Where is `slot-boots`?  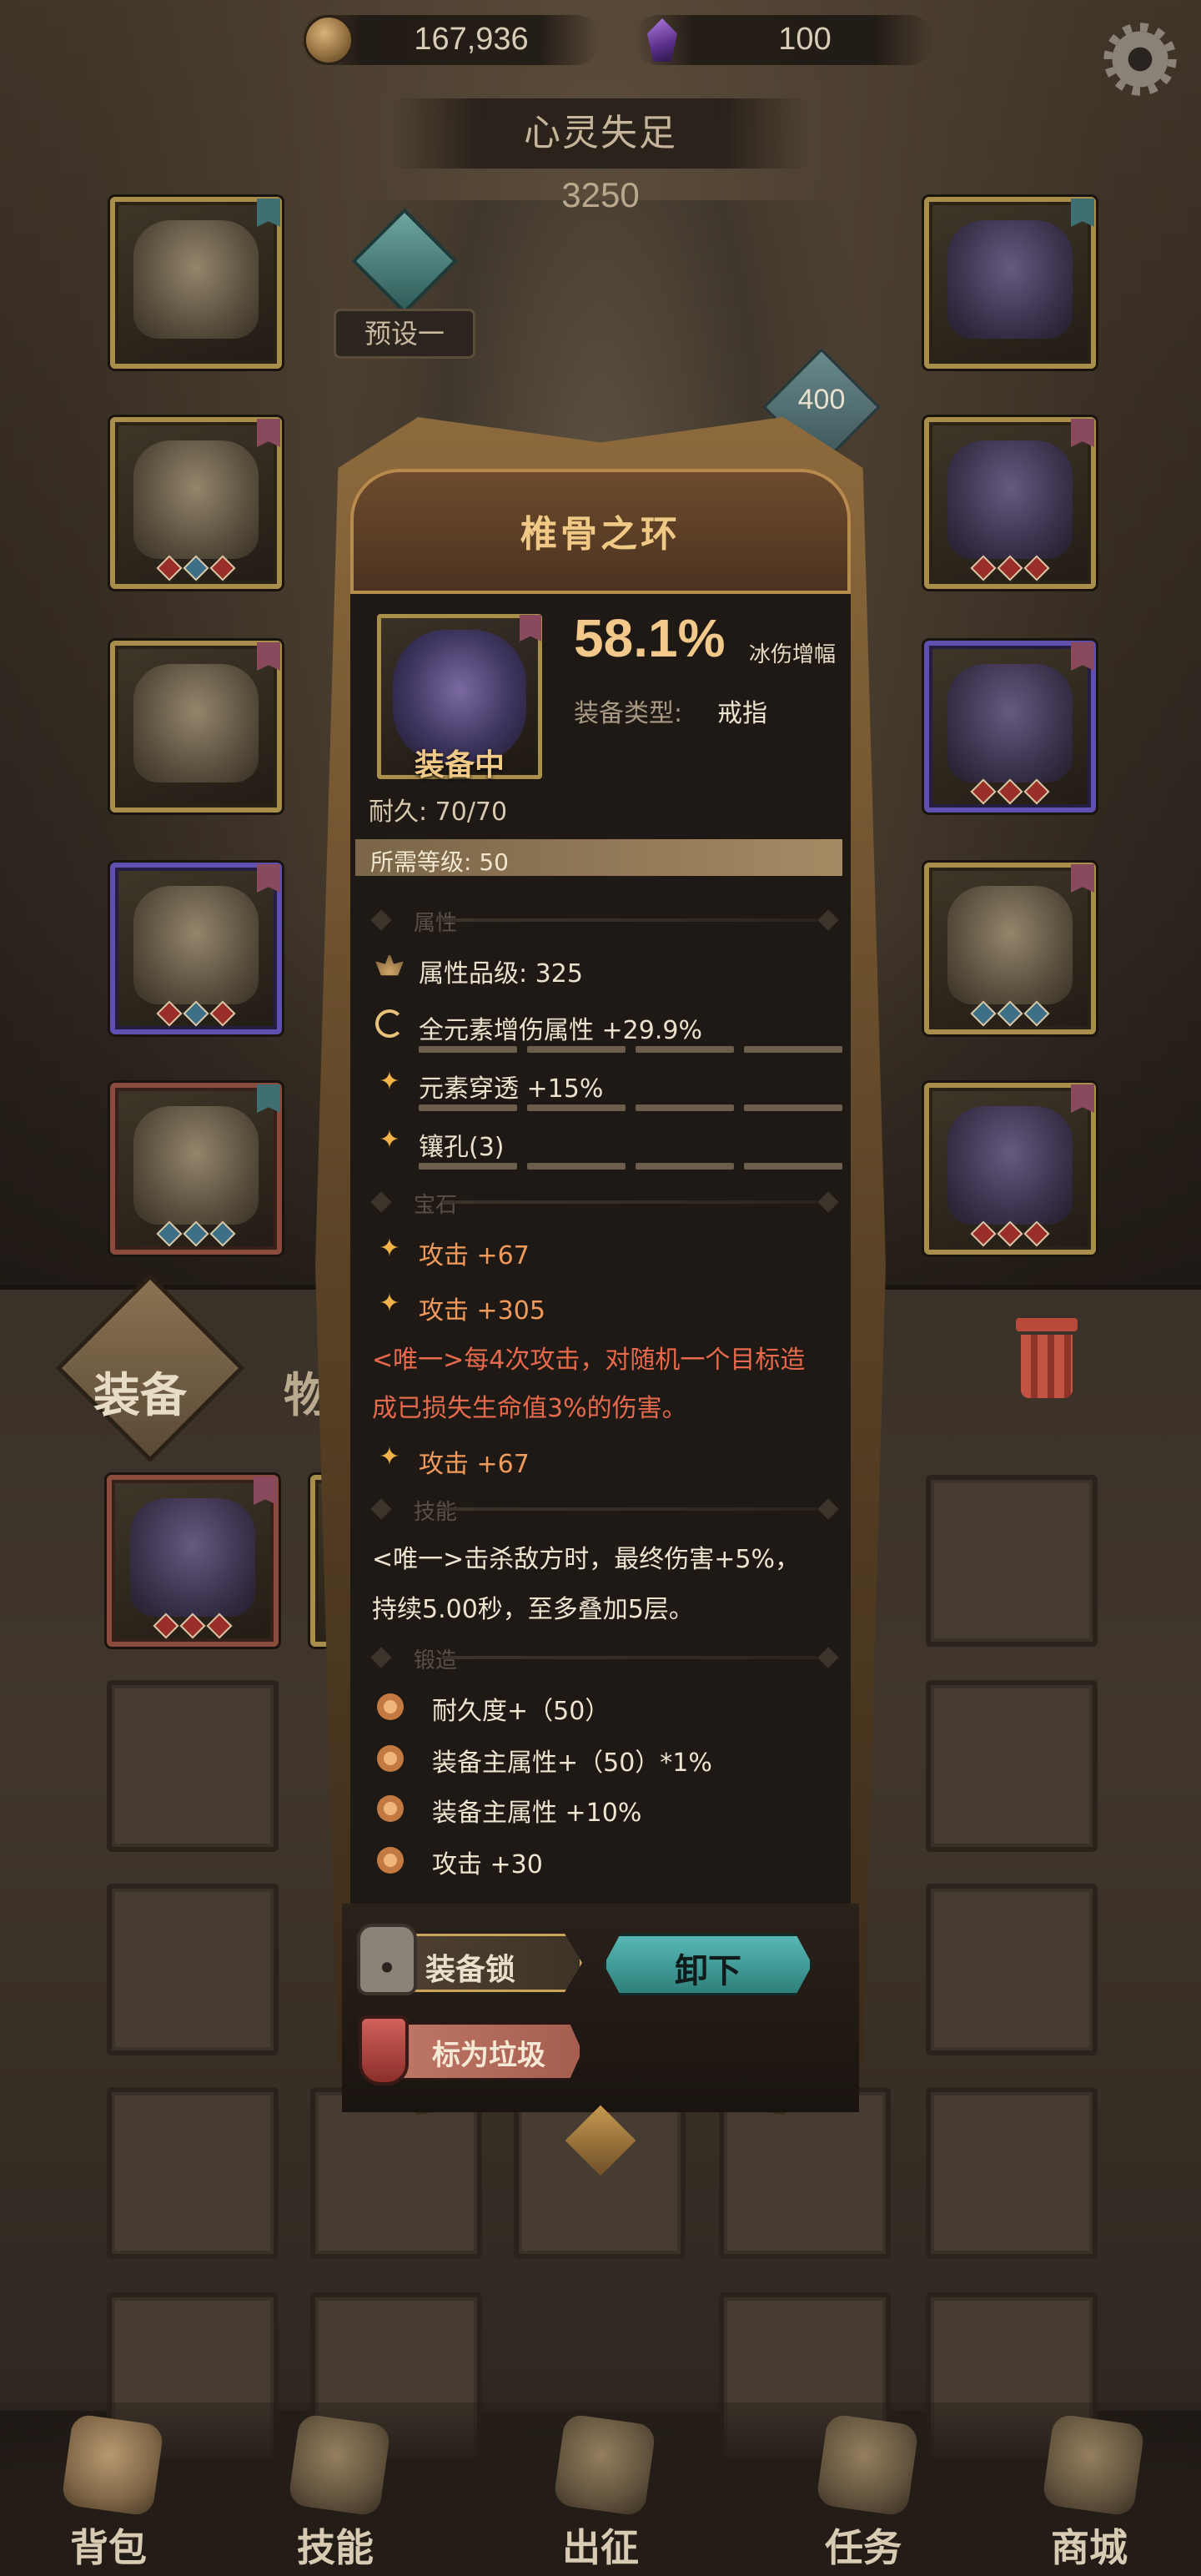 slot-boots is located at coordinates (196, 1169).